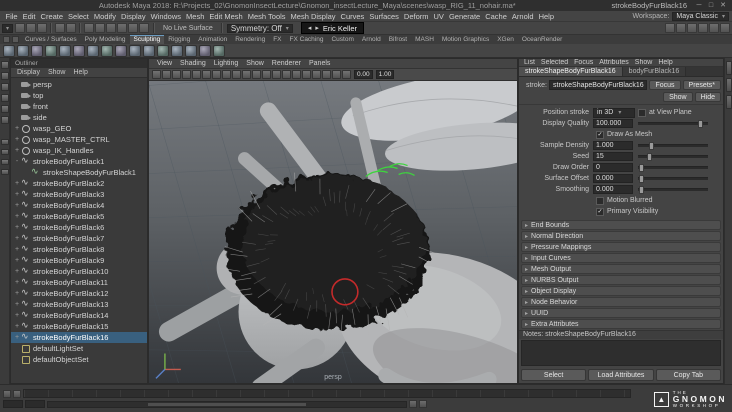 This screenshot has height=412, width=732. Describe the element at coordinates (79, 359) in the screenshot. I see `outliner-item-defaultobjectset: defaultObjectSet` at that location.